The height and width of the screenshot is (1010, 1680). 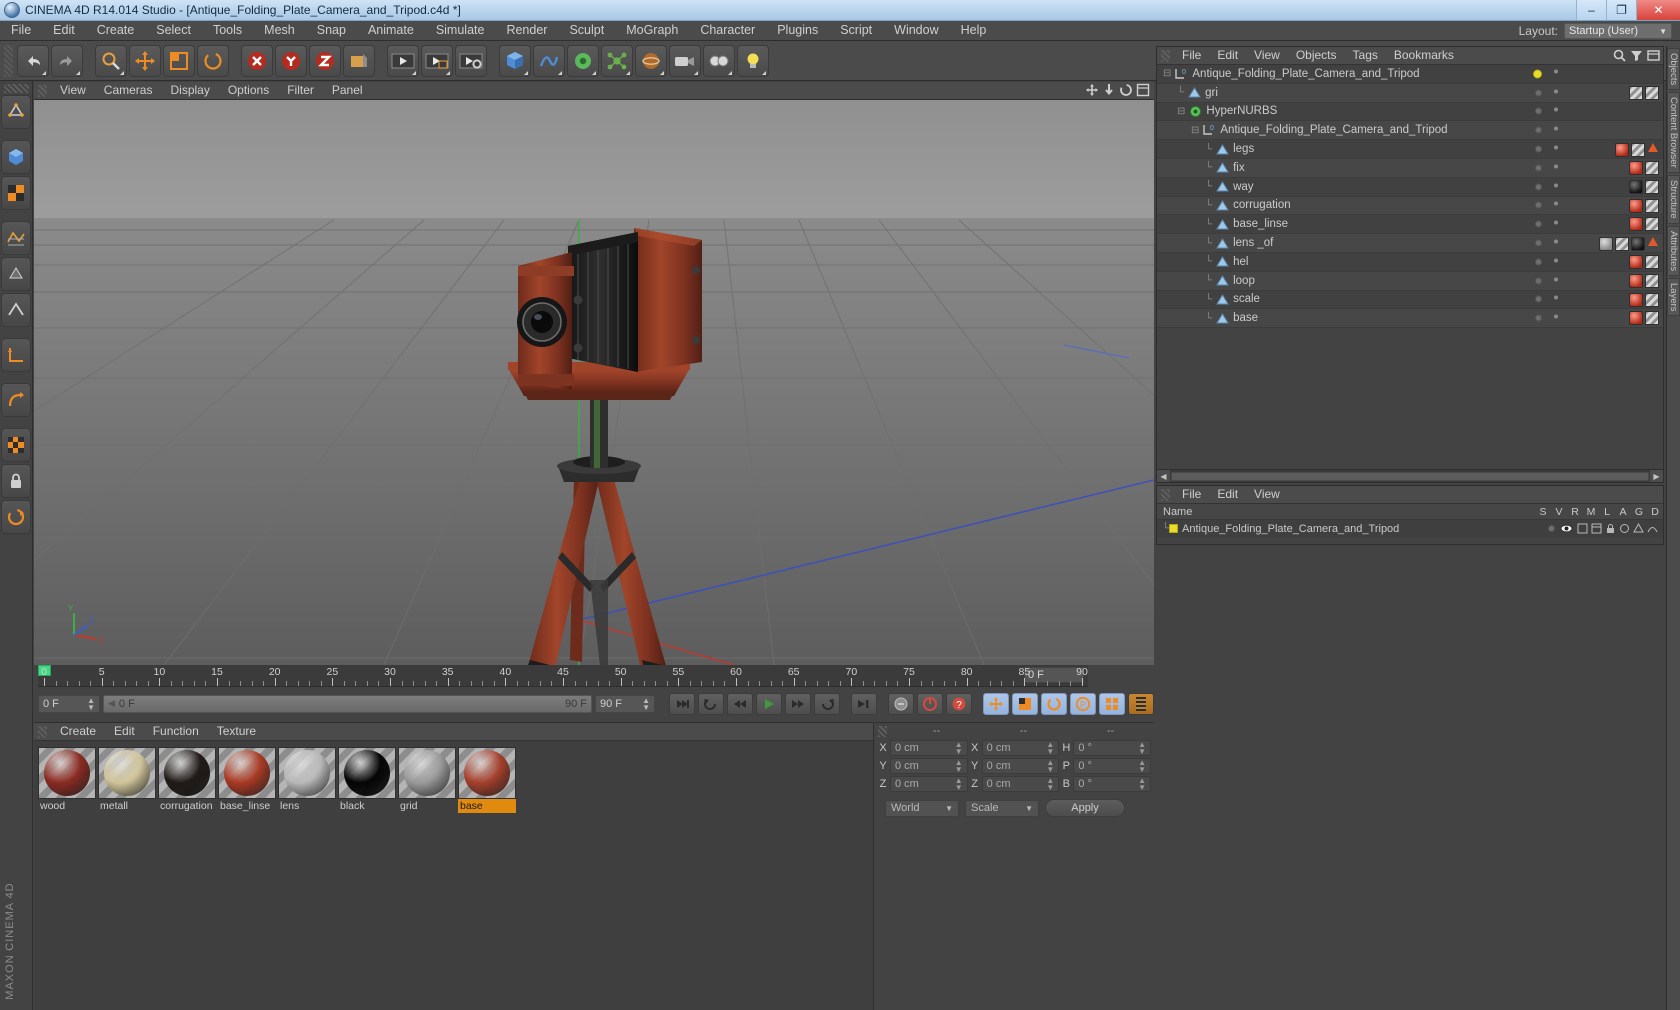 I want to click on record-rotation-button, so click(x=1054, y=703).